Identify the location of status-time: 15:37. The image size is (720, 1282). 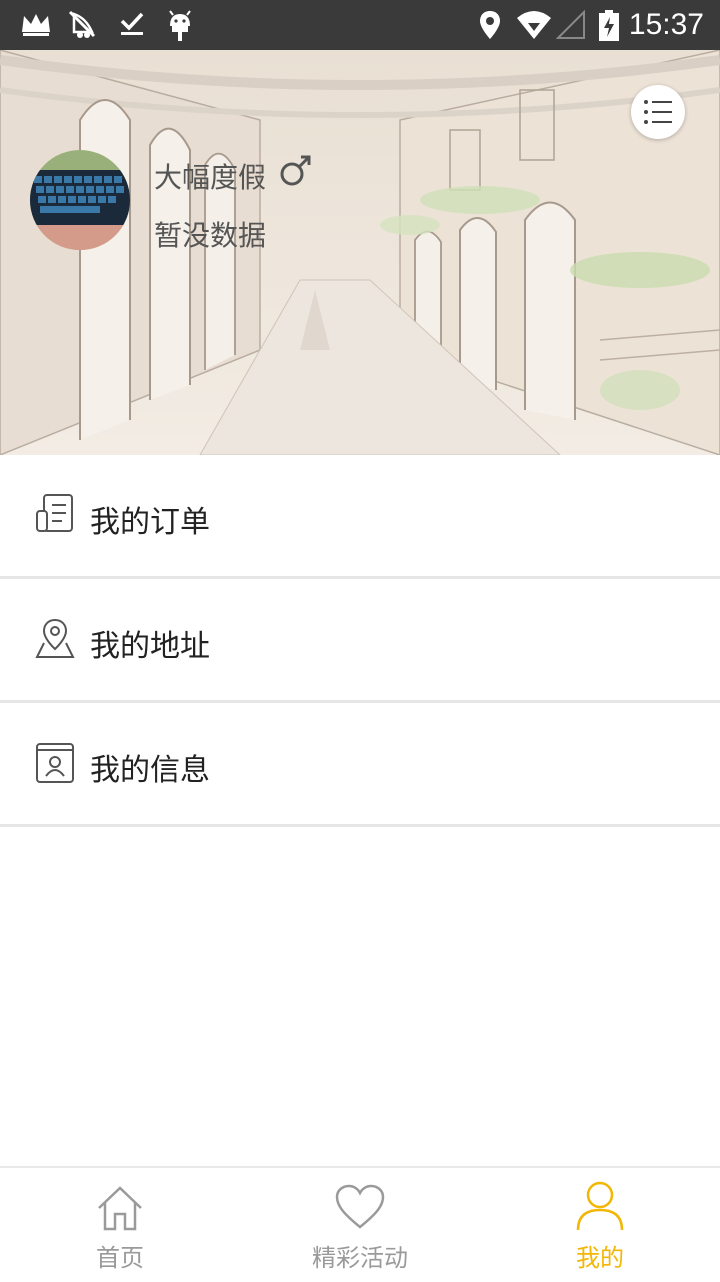
(666, 24).